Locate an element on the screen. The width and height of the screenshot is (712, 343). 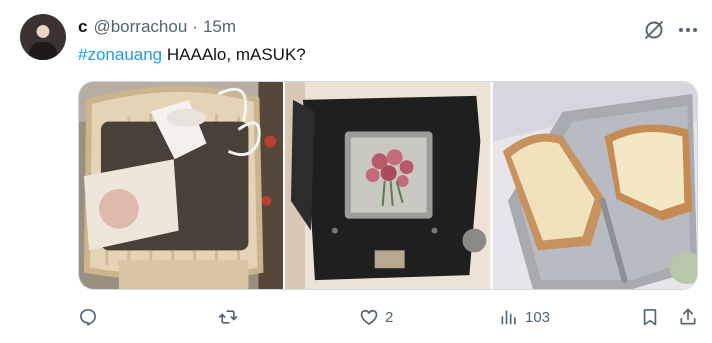
like-count: 2 is located at coordinates (389, 317).